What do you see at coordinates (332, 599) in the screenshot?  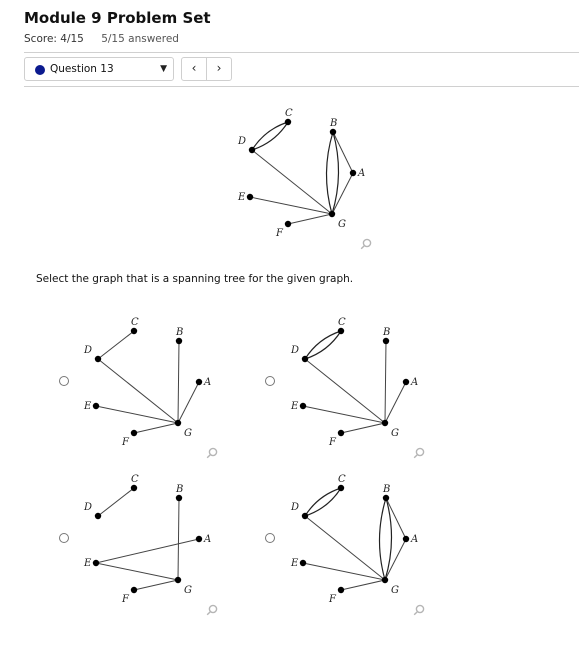 I see `vertex-label-f: F` at bounding box center [332, 599].